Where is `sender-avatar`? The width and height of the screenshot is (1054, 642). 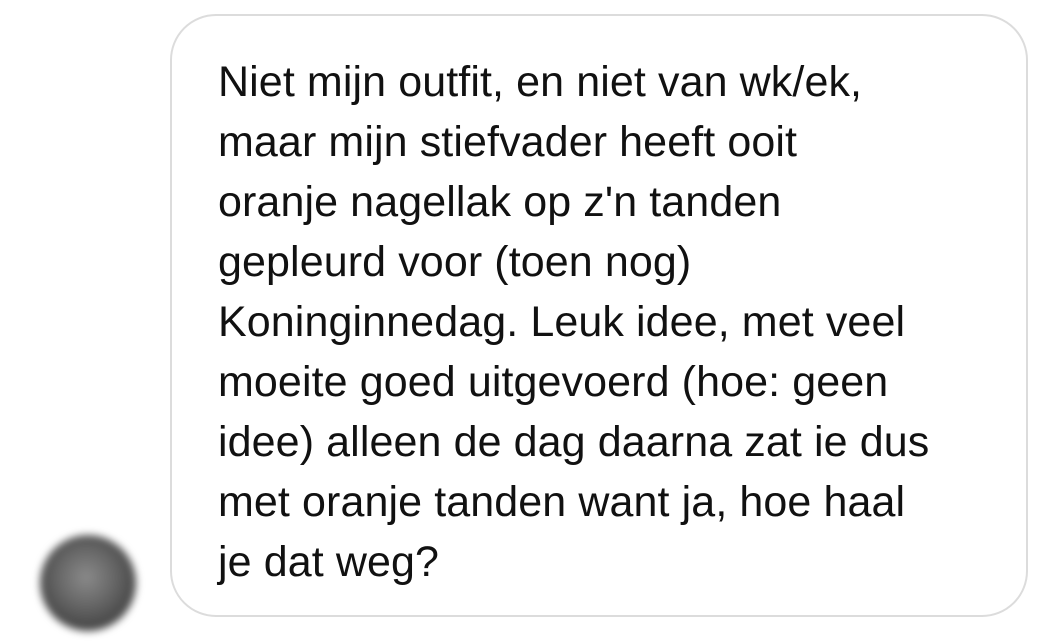
sender-avatar is located at coordinates (88, 583).